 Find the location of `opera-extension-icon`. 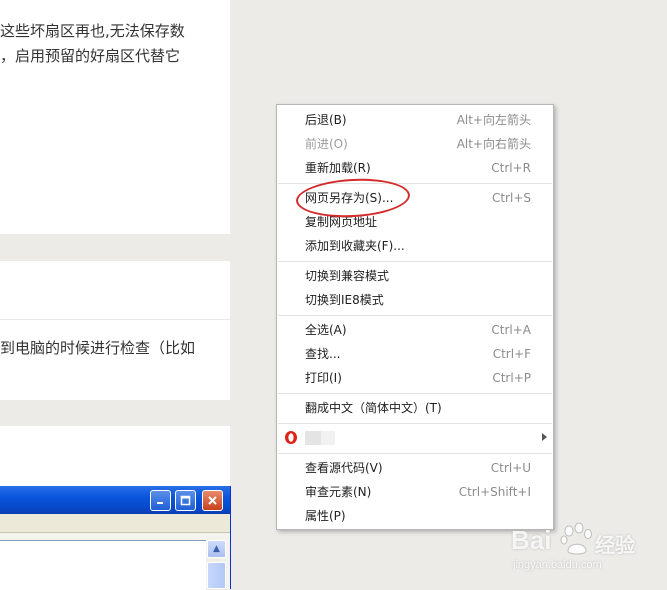

opera-extension-icon is located at coordinates (291, 437).